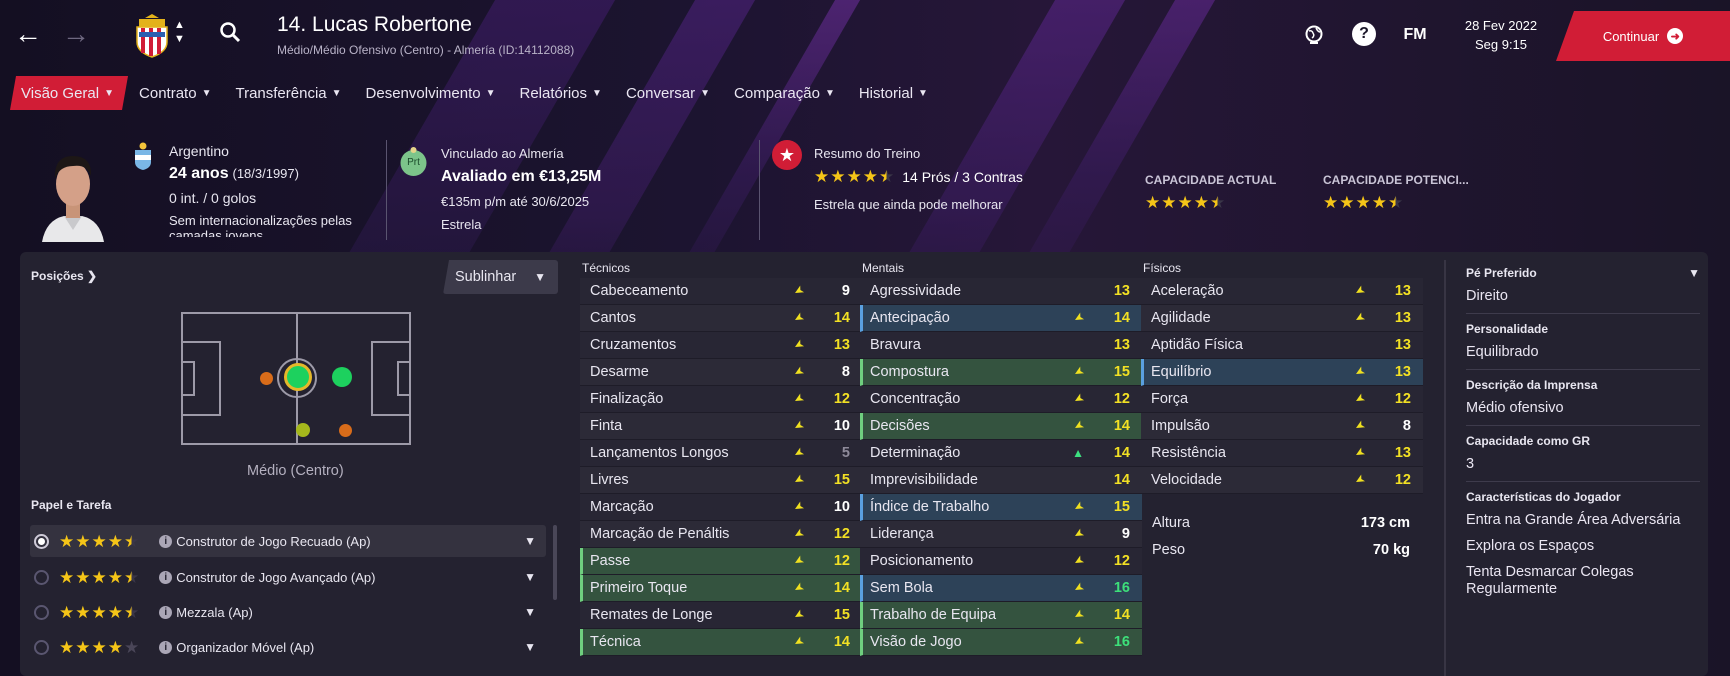  I want to click on attribute-row: Equilíbrio ➤ 13, so click(1282, 372).